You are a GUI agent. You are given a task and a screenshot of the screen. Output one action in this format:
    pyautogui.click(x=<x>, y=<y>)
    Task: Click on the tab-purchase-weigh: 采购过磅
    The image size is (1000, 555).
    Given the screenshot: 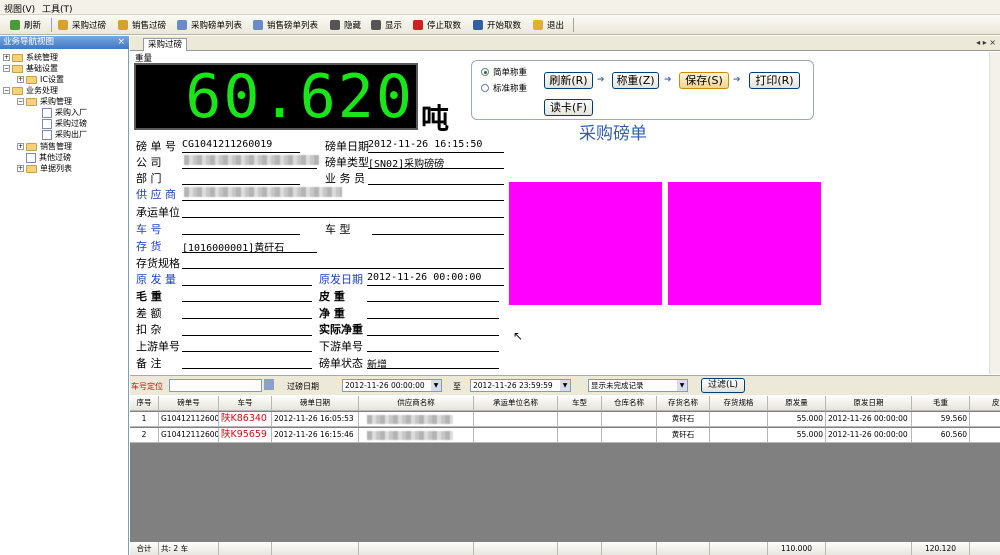 What is the action you would take?
    pyautogui.click(x=165, y=44)
    